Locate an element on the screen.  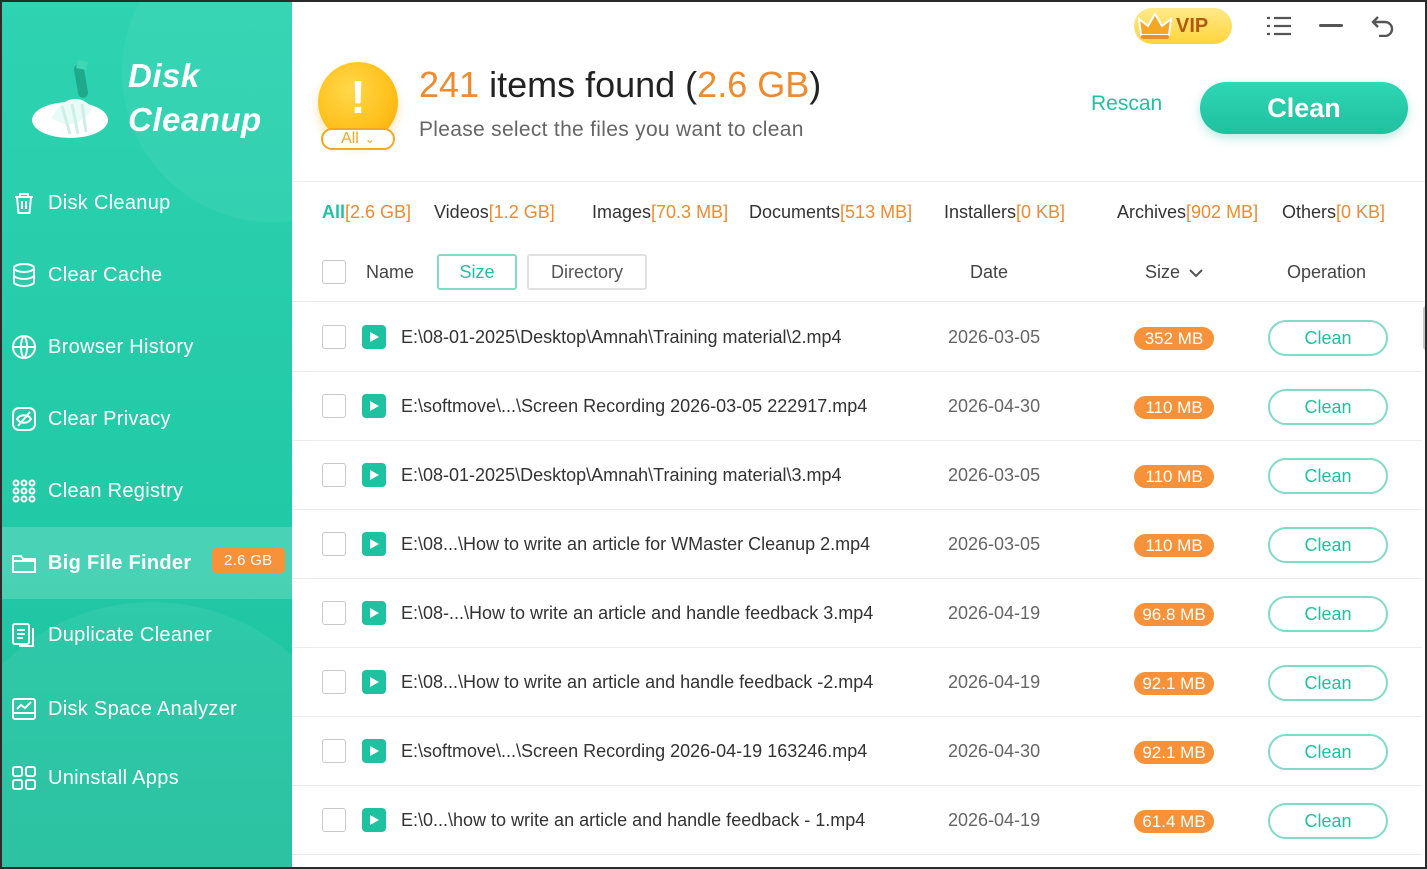
tab-documents: Documents[513 MB] is located at coordinates (830, 212).